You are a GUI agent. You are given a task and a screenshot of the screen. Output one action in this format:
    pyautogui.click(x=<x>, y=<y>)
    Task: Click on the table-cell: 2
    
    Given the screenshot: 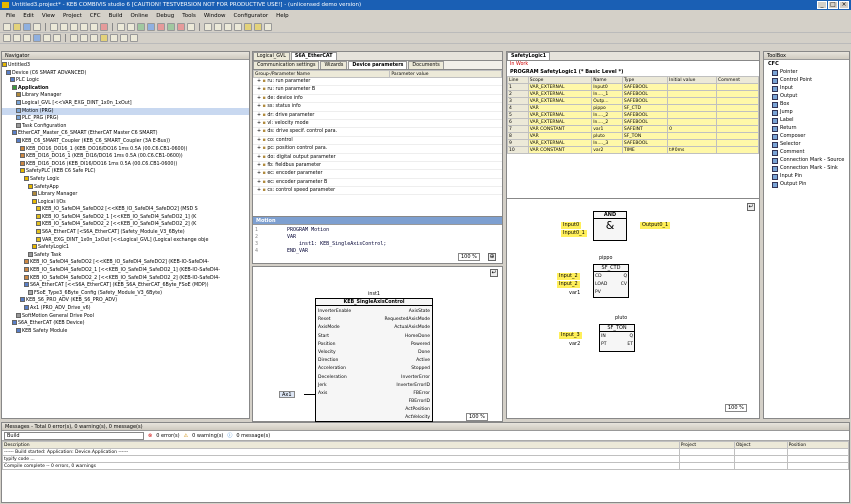 What is the action you would take?
    pyautogui.click(x=518, y=94)
    